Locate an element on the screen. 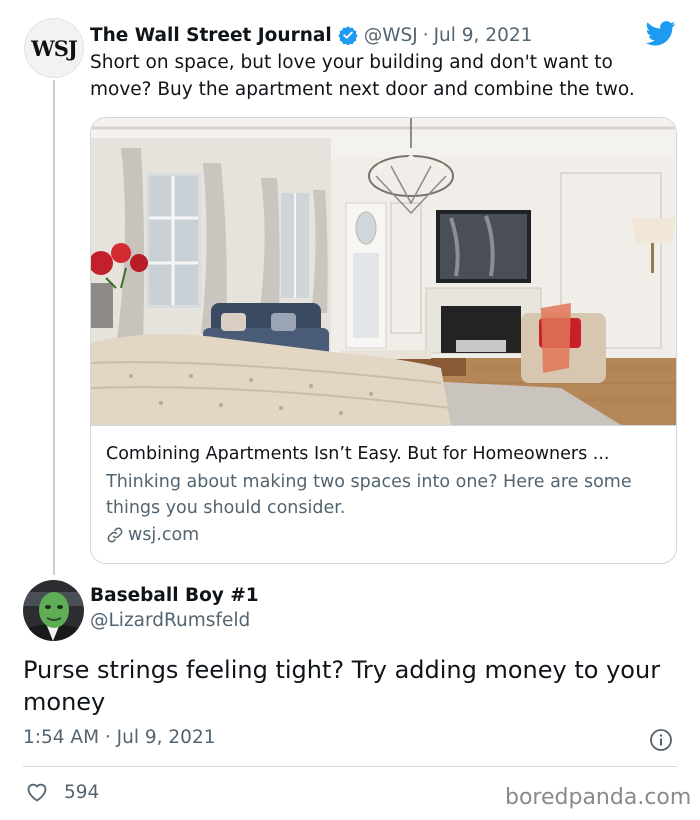 Image resolution: width=700 pixels, height=820 pixels. watermark-text: boredpanda.com is located at coordinates (598, 797).